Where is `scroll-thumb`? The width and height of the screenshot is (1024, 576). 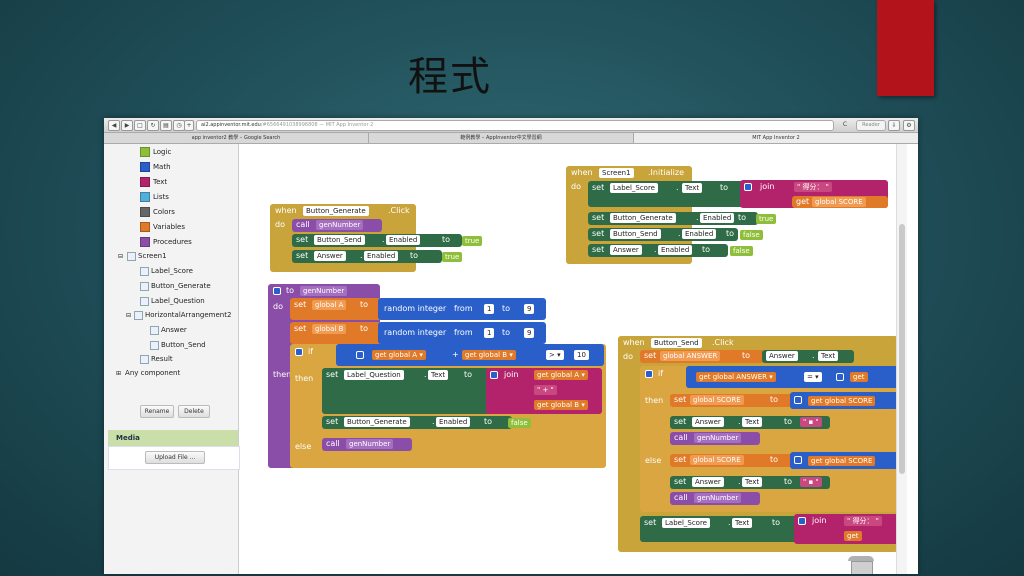 scroll-thumb is located at coordinates (902, 349).